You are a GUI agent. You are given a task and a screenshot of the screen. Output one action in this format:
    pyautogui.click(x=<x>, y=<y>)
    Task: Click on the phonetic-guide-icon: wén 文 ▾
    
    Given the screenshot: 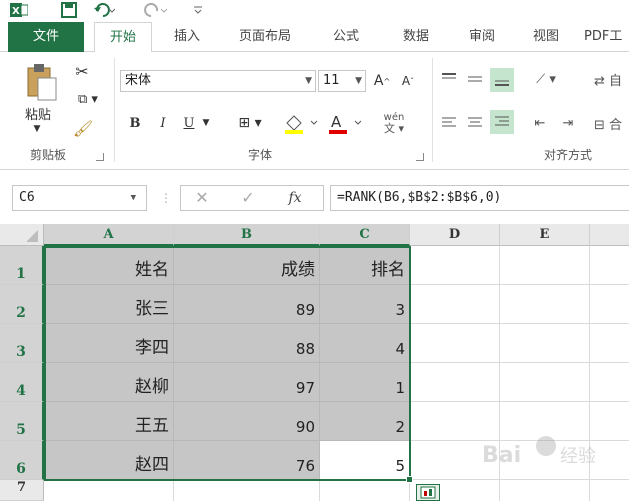 What is the action you would take?
    pyautogui.click(x=394, y=123)
    